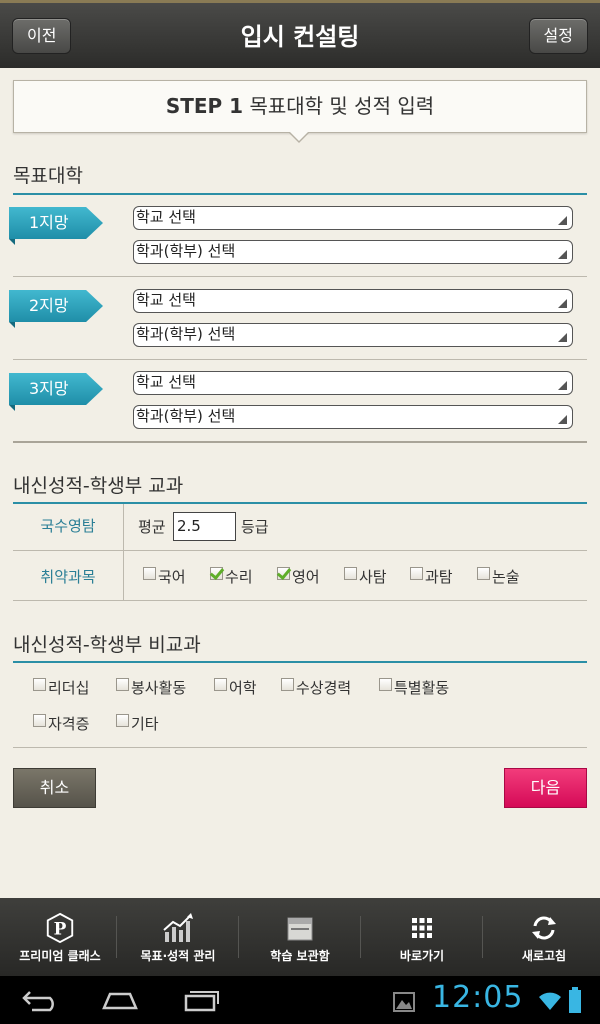 This screenshot has width=600, height=1024. I want to click on nav-shortcuts: 바로가기, so click(422, 937).